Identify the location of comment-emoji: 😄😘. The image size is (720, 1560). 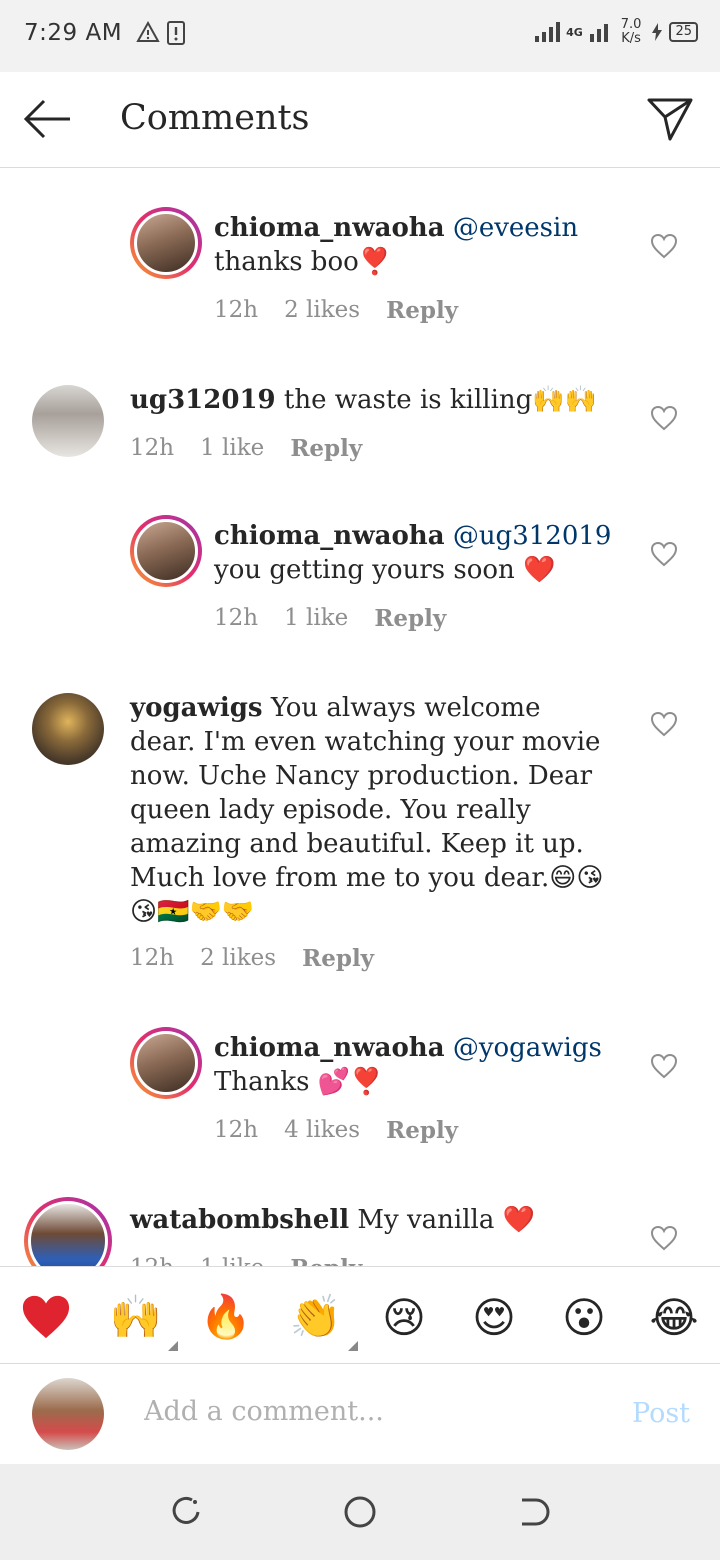
(576, 878).